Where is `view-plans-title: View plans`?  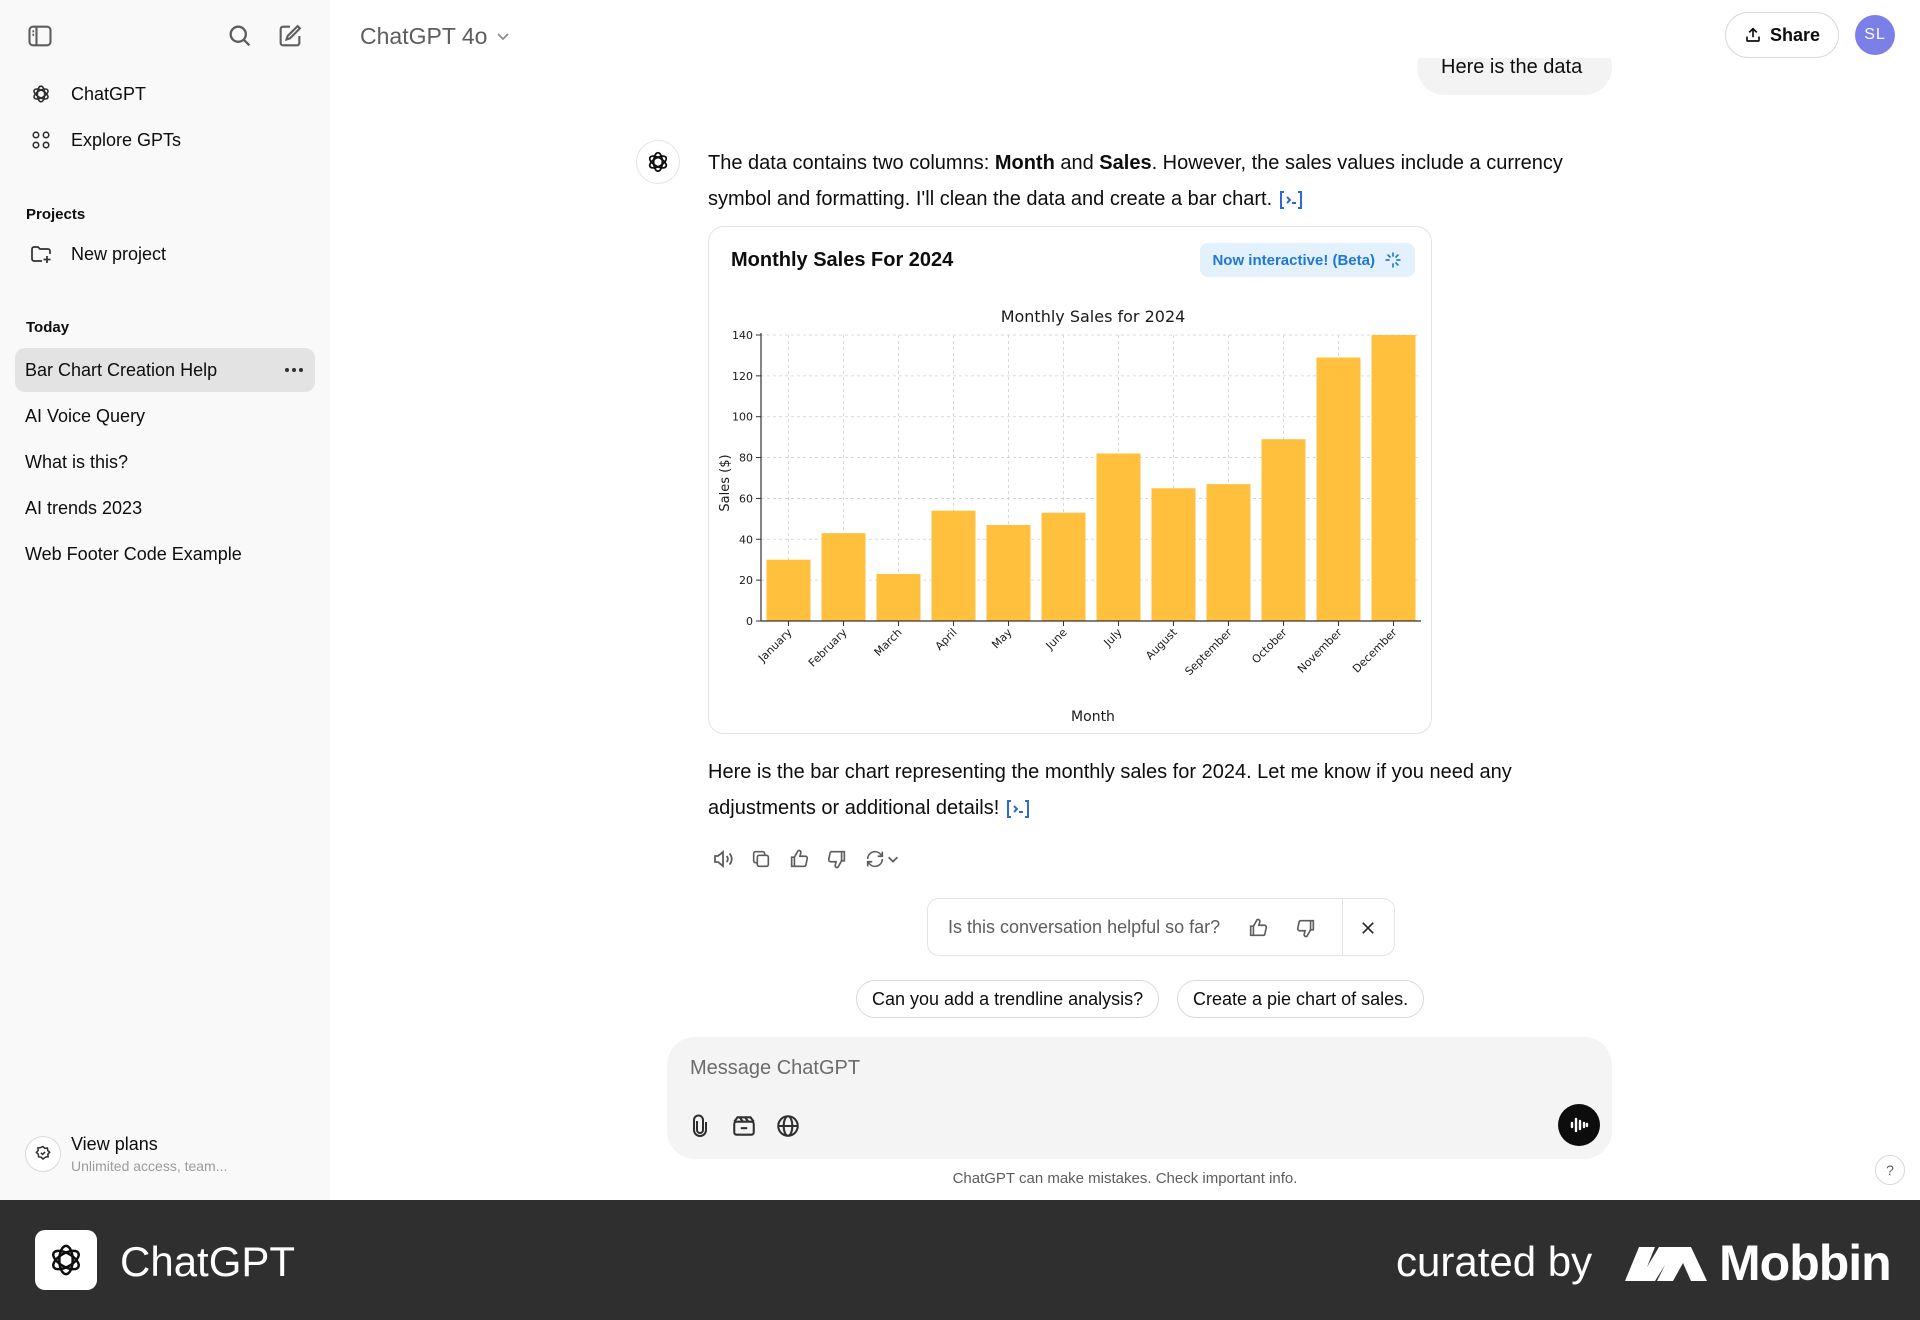 view-plans-title: View plans is located at coordinates (114, 1144).